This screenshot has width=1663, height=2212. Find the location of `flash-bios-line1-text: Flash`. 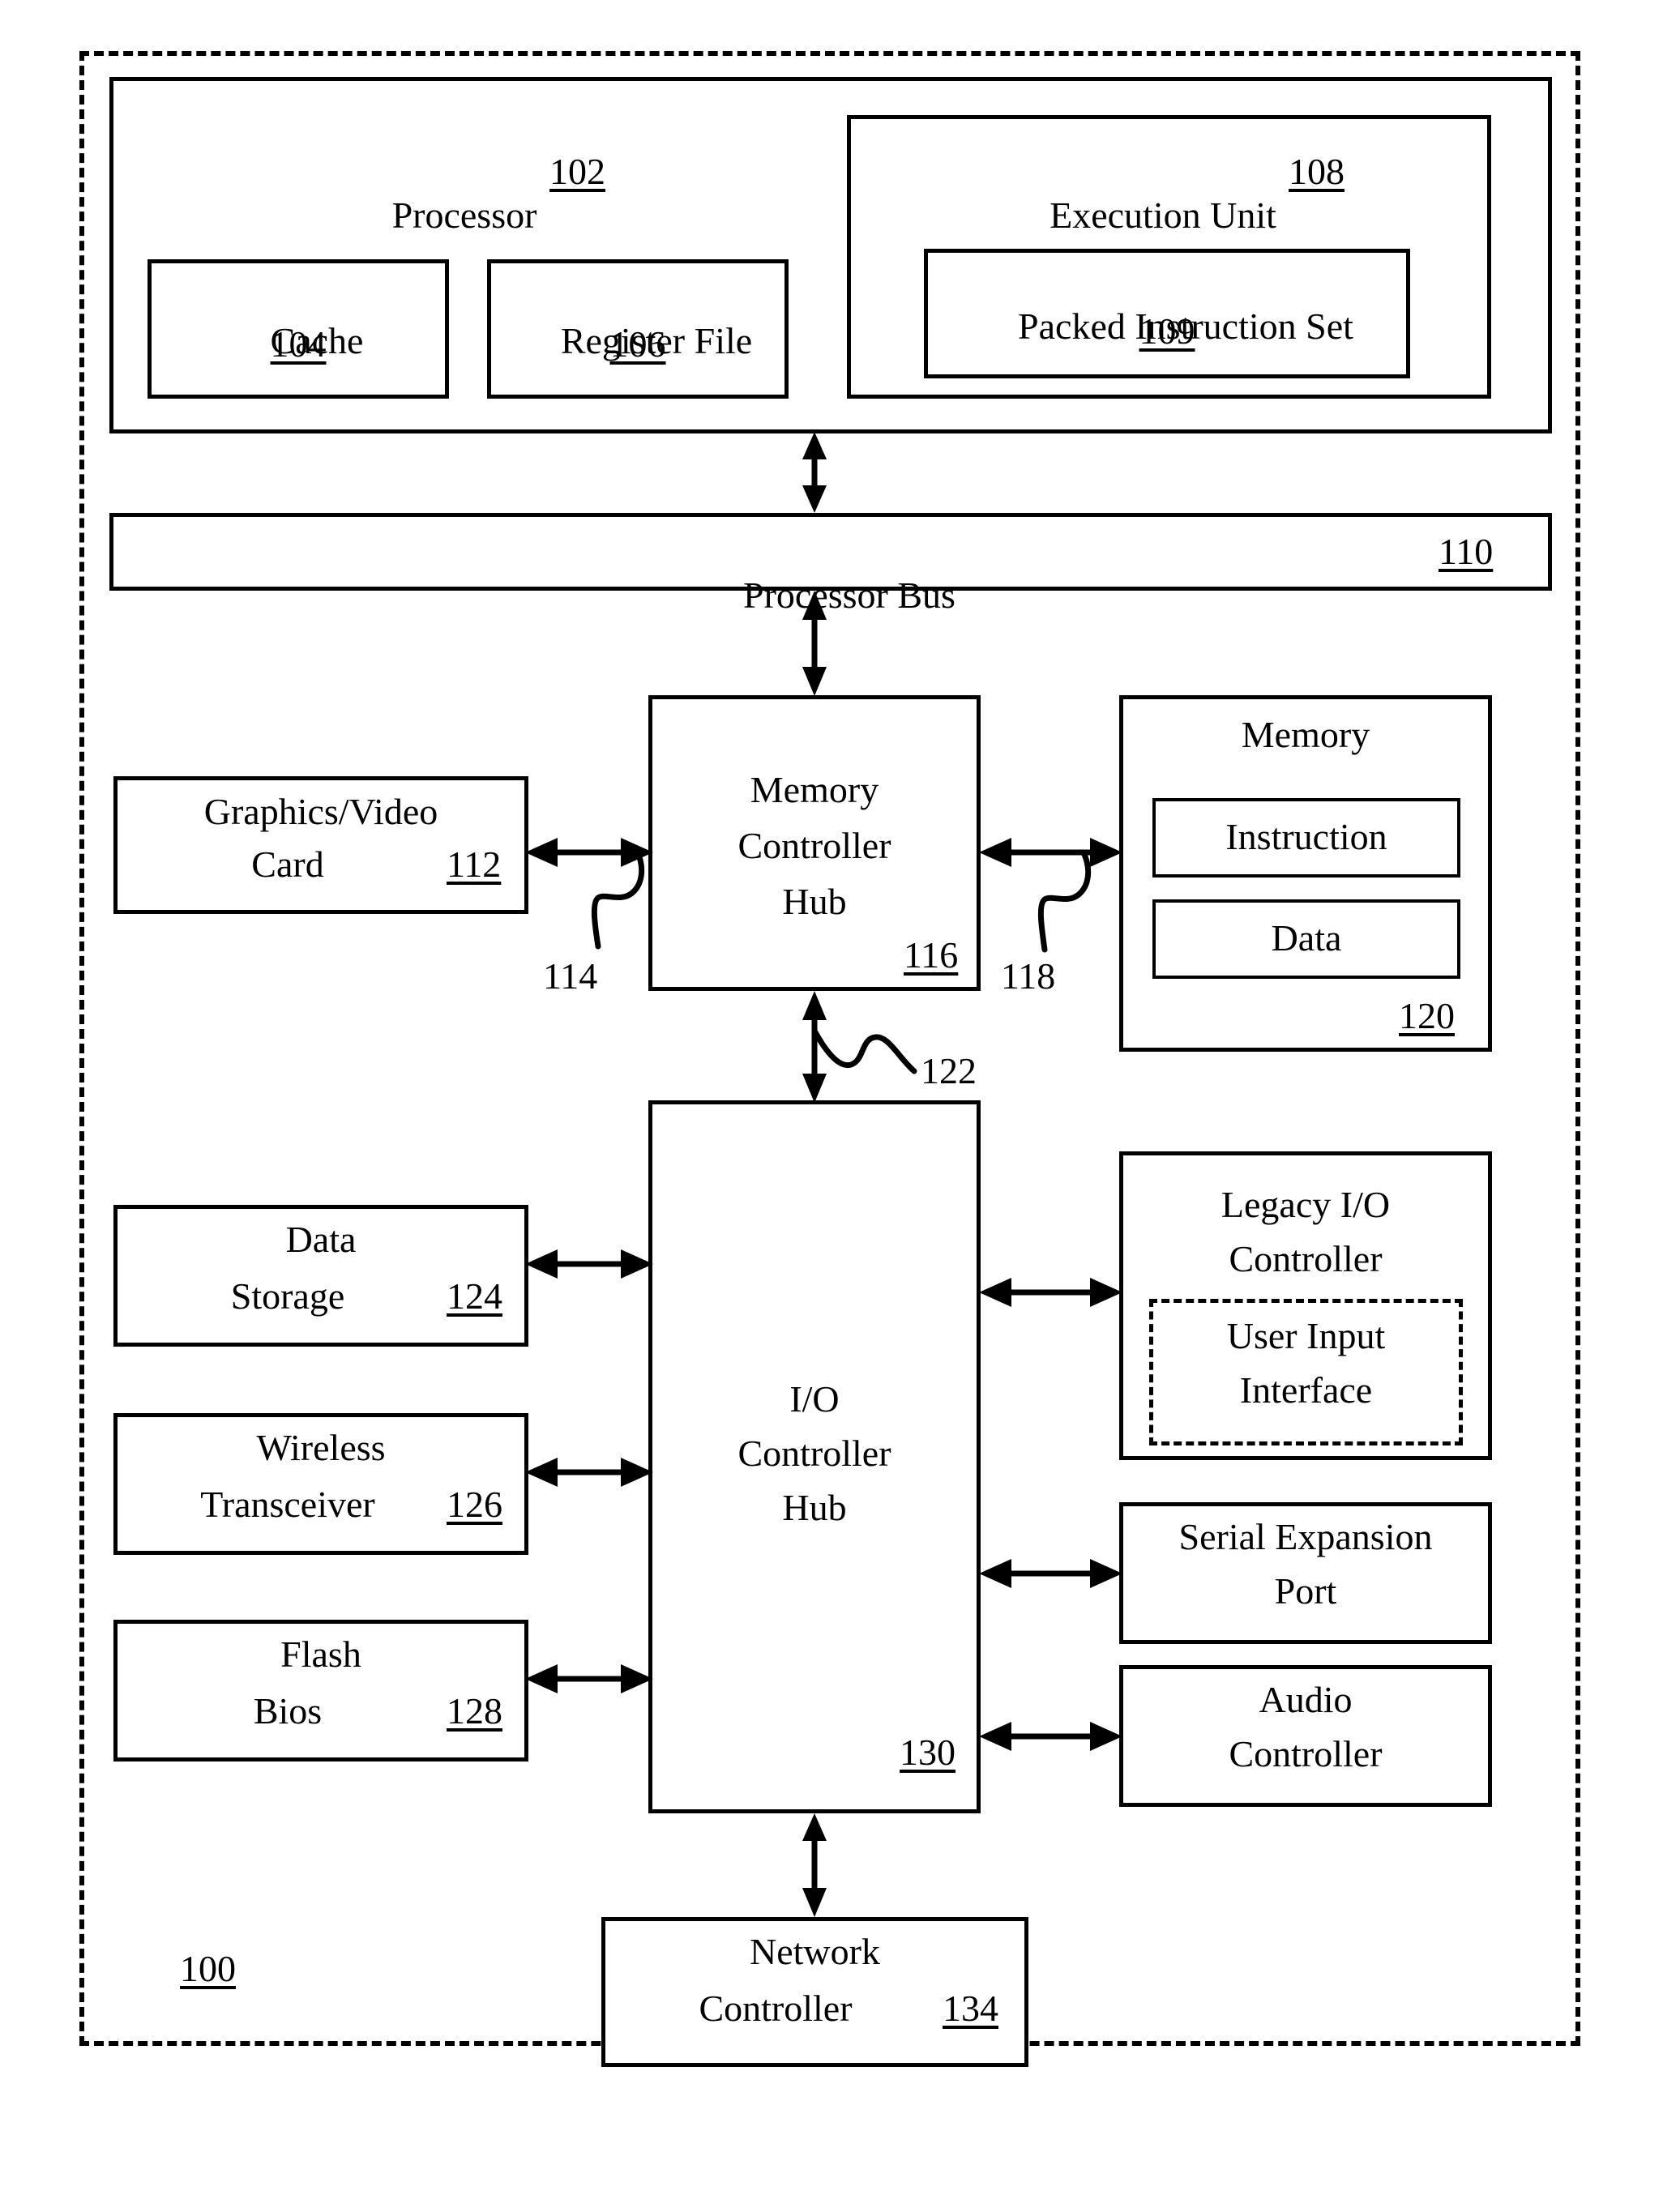

flash-bios-line1-text: Flash is located at coordinates (320, 1654).